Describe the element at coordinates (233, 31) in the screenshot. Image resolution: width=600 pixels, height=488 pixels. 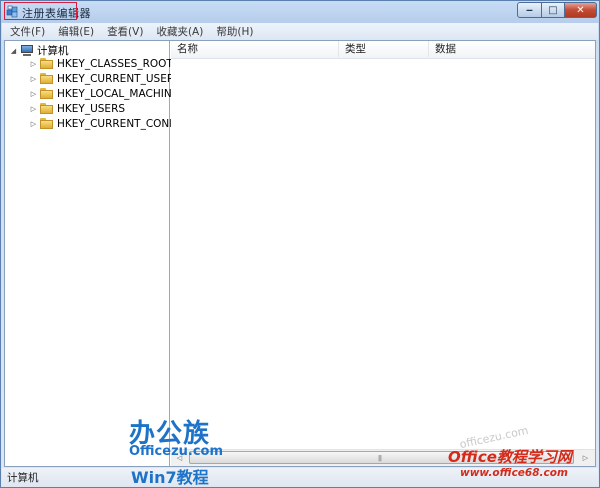
I see `menu-help: 帮助(H)` at that location.